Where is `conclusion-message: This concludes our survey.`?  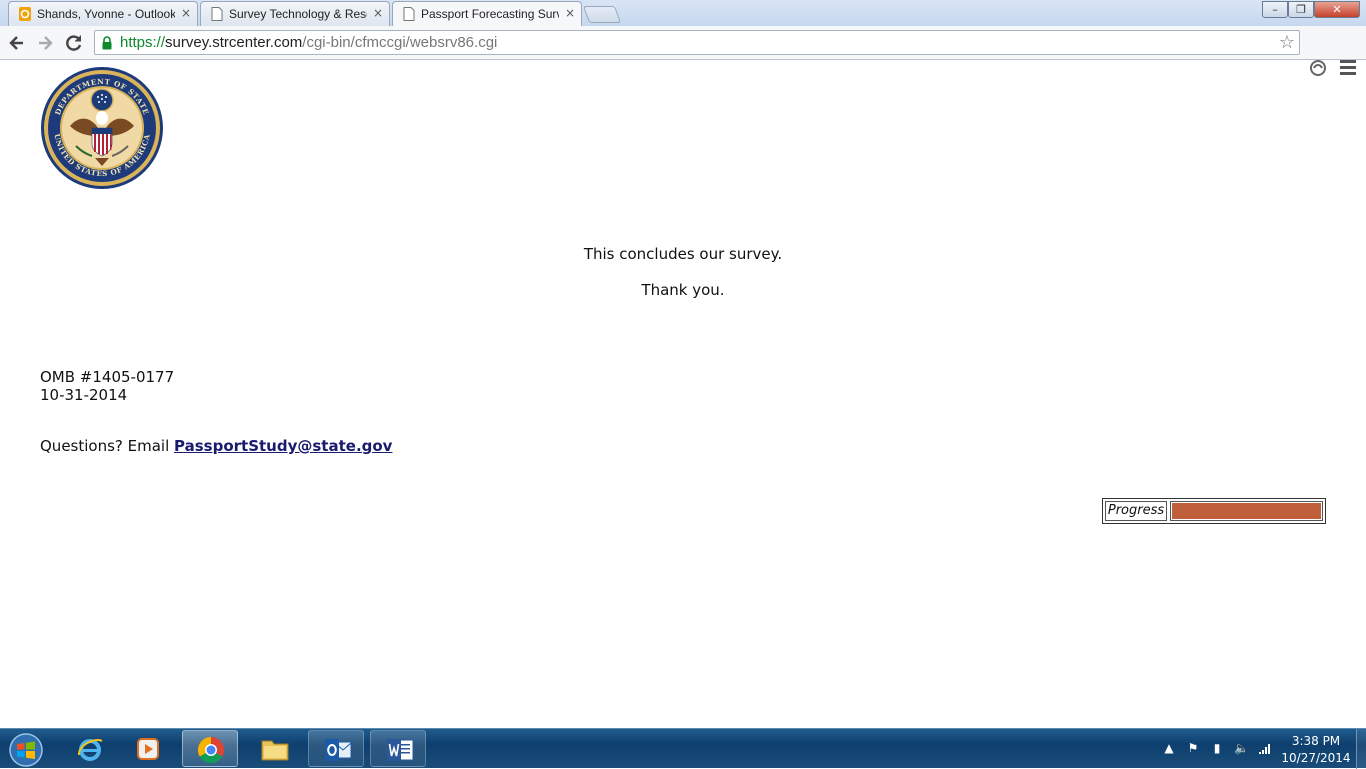
conclusion-message: This concludes our survey. is located at coordinates (683, 254).